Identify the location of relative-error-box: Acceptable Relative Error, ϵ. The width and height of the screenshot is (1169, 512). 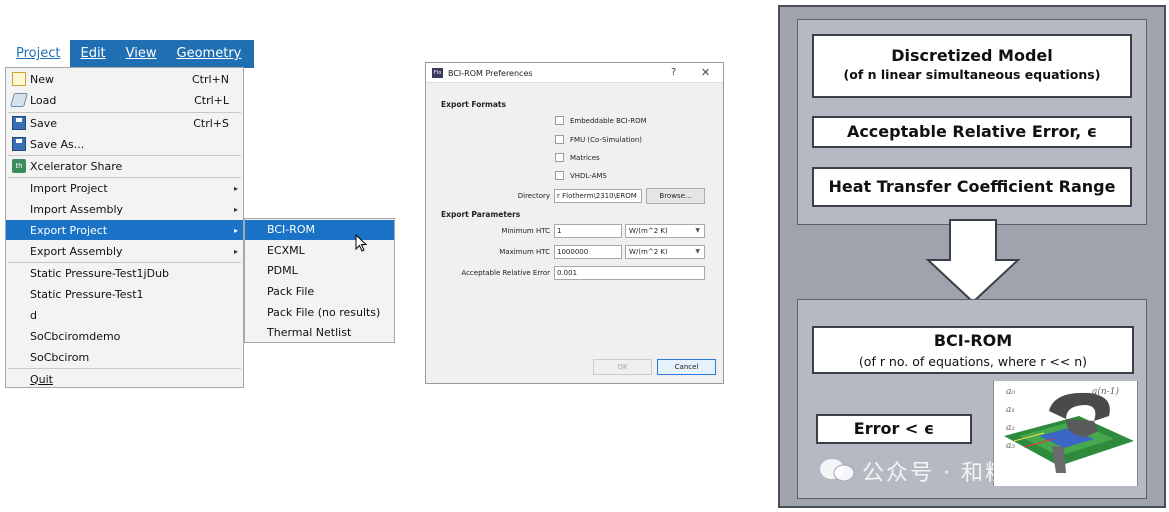
(972, 132).